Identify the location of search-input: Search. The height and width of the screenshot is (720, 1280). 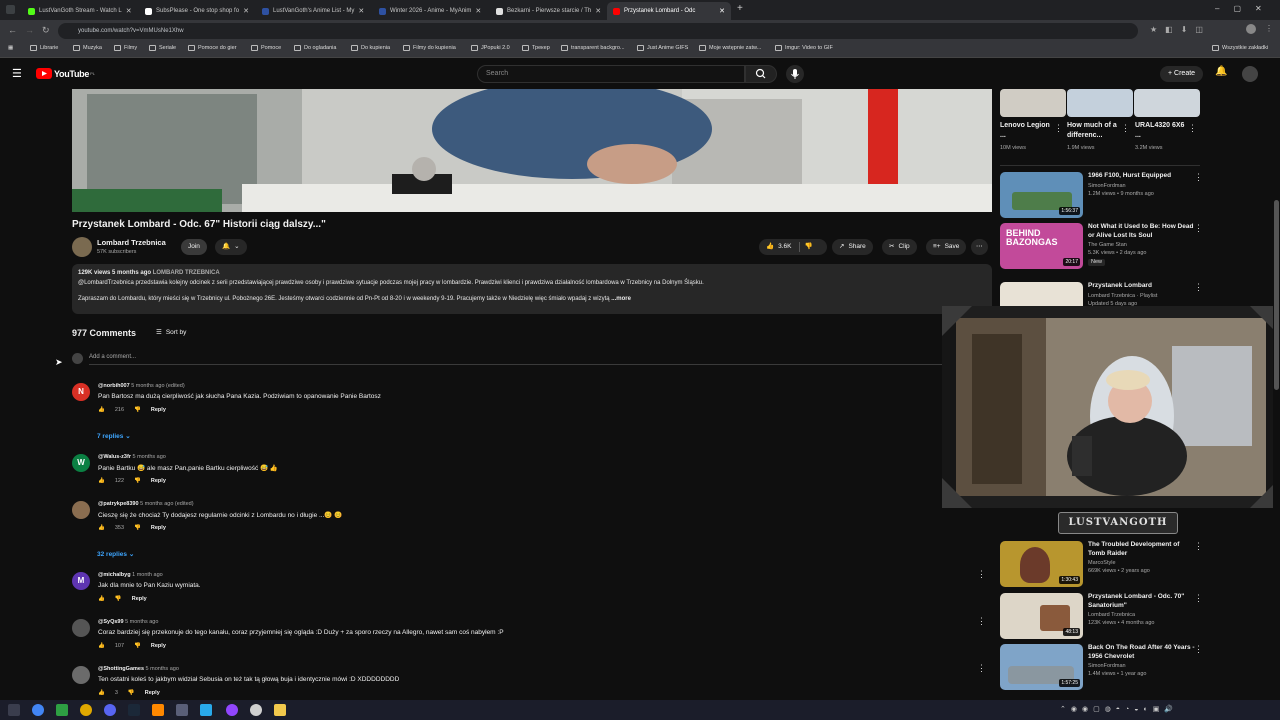
(611, 74).